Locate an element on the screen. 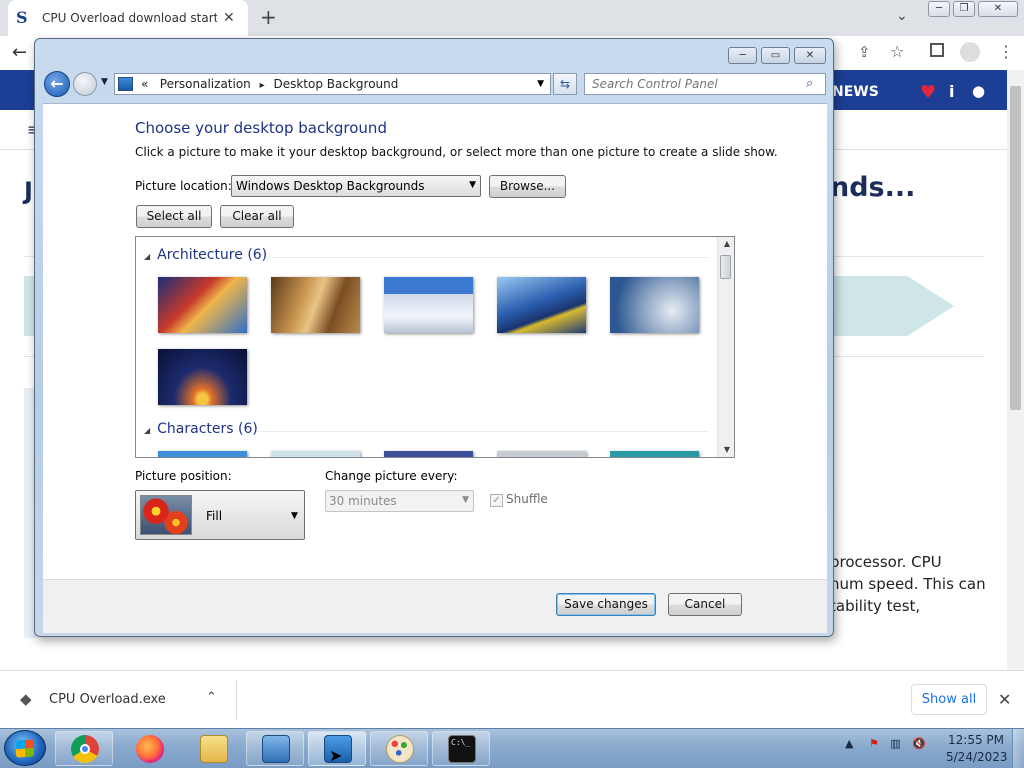  gallery-scrollbar-thumb is located at coordinates (725, 267).